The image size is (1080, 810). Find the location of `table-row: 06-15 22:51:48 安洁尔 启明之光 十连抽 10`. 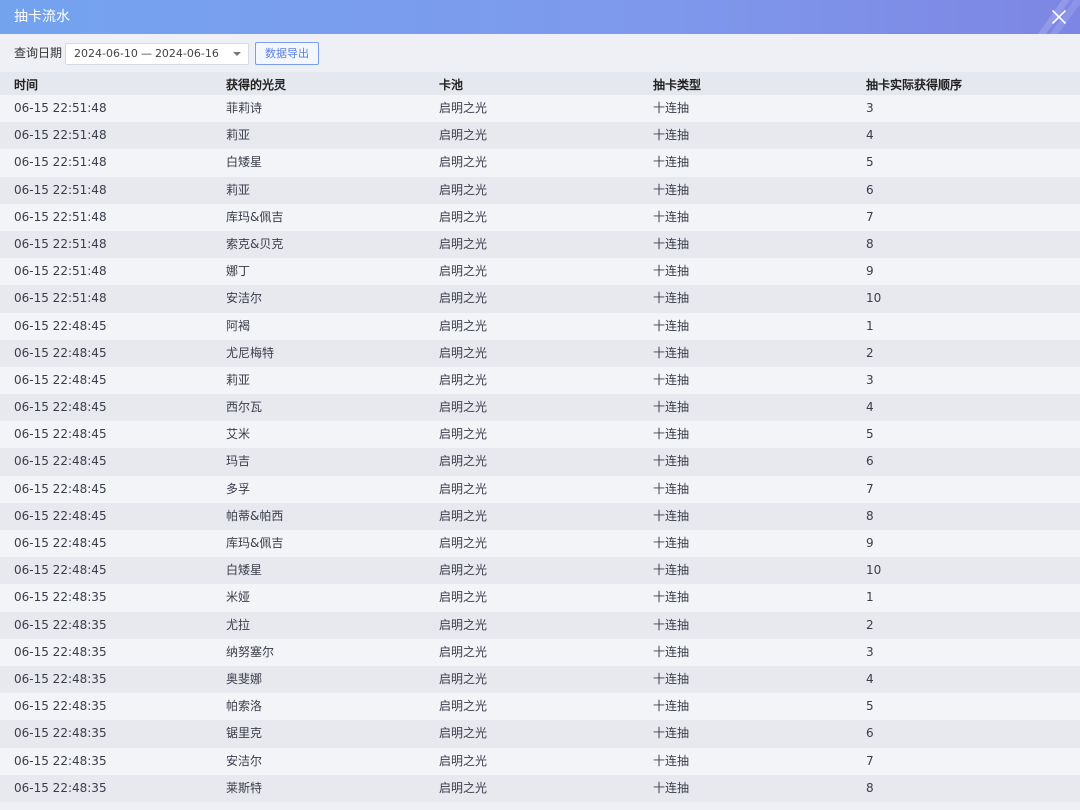

table-row: 06-15 22:51:48 安洁尔 启明之光 十连抽 10 is located at coordinates (540, 299).